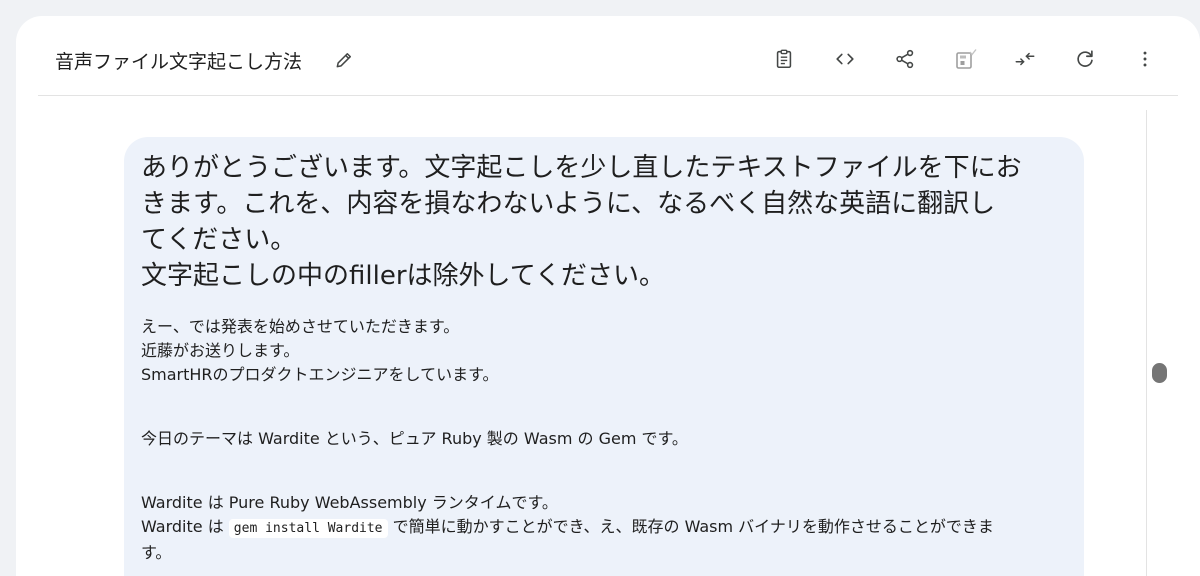 The width and height of the screenshot is (1200, 576). What do you see at coordinates (568, 204) in the screenshot?
I see `prompt-line: きます。これを、内容を損なわないように、なるべく自然な英語に翻訳し` at bounding box center [568, 204].